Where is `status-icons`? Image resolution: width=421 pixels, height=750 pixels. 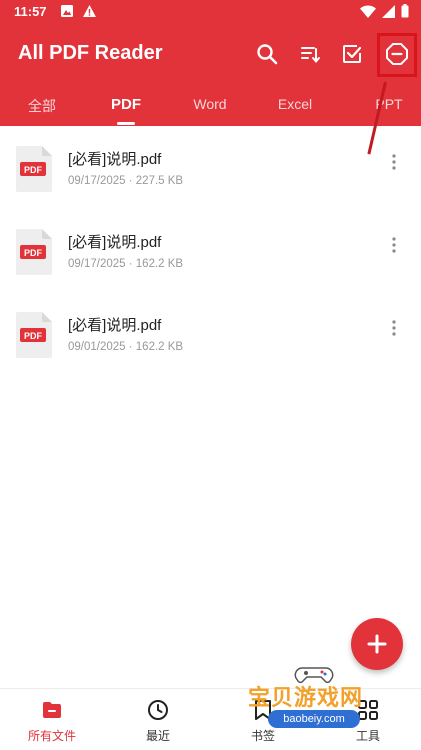
status-icons is located at coordinates (384, 13).